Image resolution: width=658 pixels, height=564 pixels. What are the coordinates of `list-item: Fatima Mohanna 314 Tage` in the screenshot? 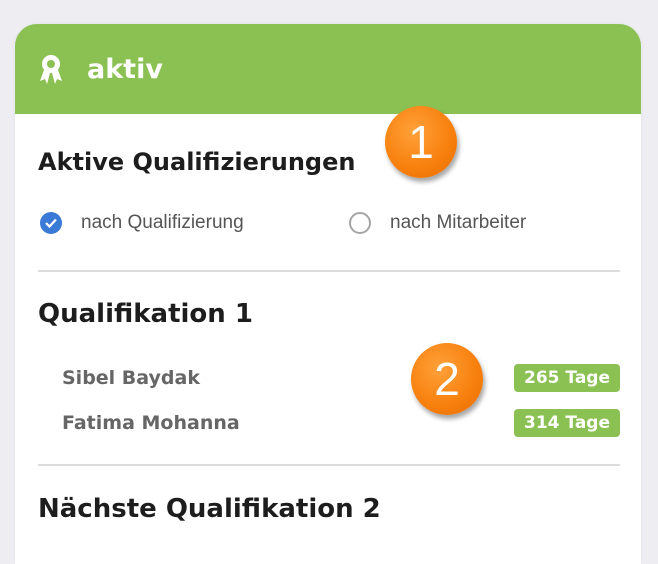 It's located at (341, 423).